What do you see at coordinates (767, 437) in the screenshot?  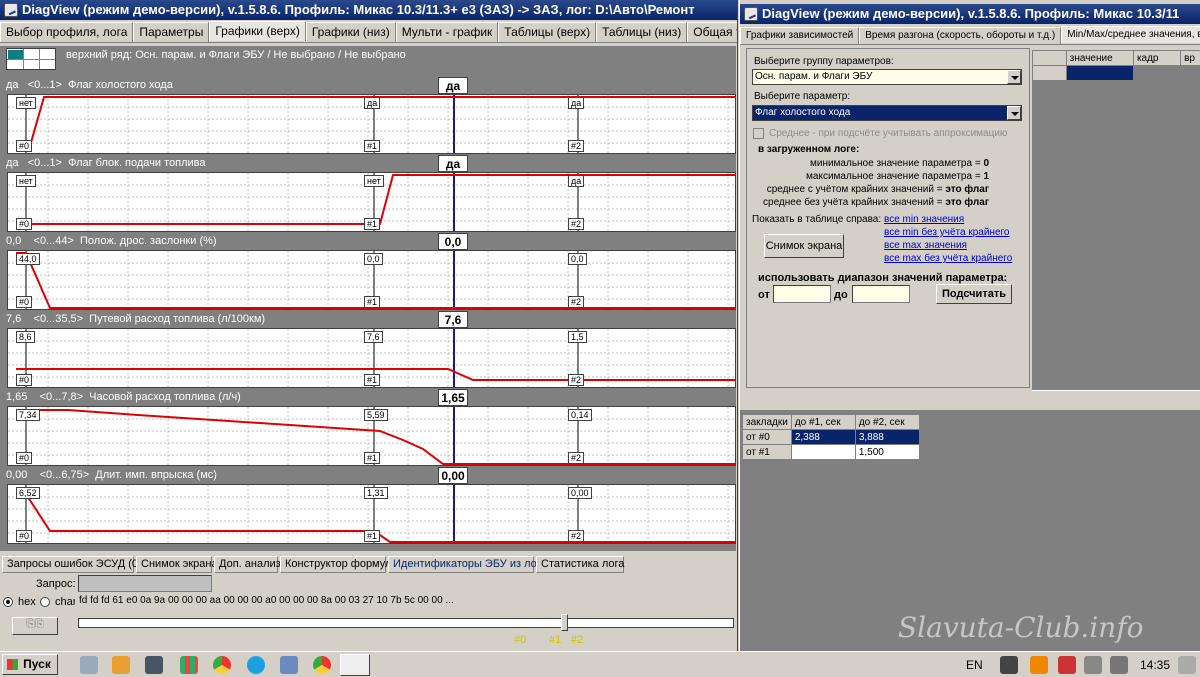 I see `cell: от #0` at bounding box center [767, 437].